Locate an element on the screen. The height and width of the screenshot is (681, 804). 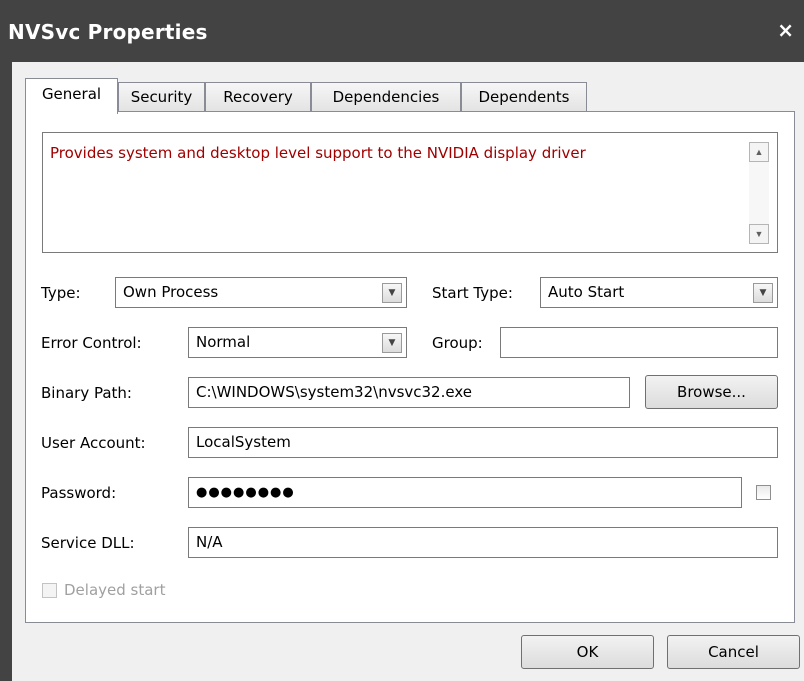
group-input is located at coordinates (639, 342).